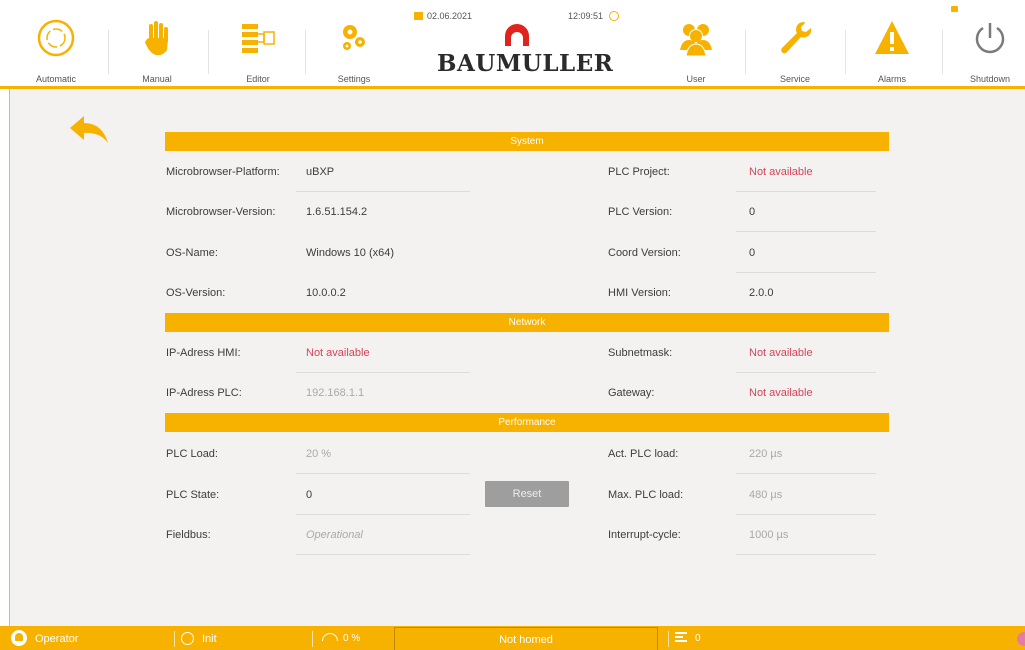 The image size is (1025, 650). I want to click on settings-label: Settings, so click(354, 79).